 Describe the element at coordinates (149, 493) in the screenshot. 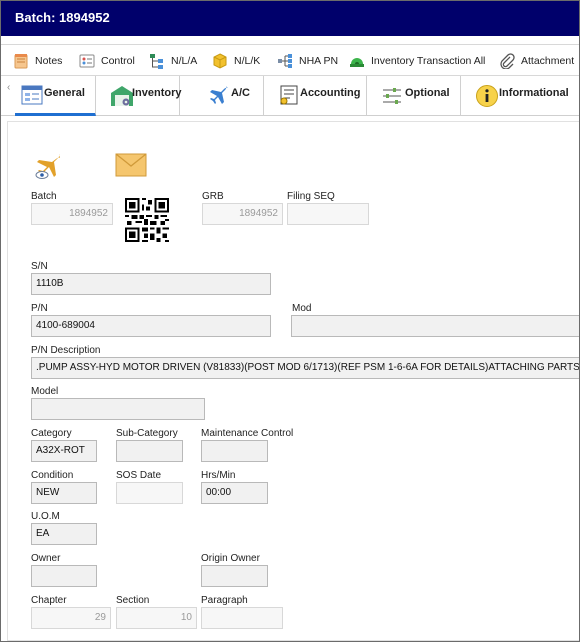

I see `sos-date-field` at that location.